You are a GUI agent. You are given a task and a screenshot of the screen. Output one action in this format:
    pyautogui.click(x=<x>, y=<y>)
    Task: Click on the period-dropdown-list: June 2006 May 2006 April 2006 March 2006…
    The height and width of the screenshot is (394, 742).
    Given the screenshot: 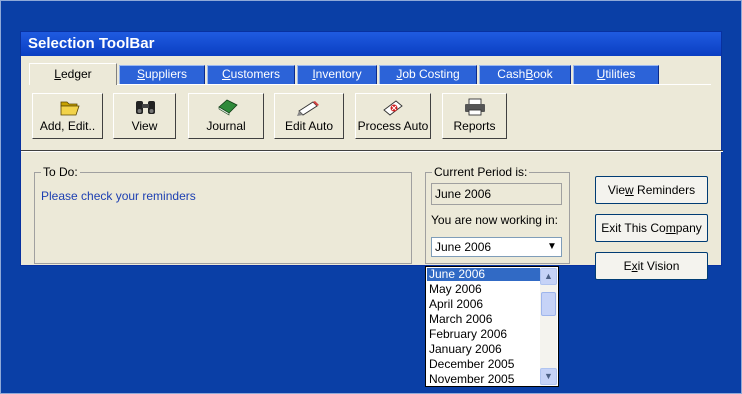 What is the action you would take?
    pyautogui.click(x=492, y=326)
    